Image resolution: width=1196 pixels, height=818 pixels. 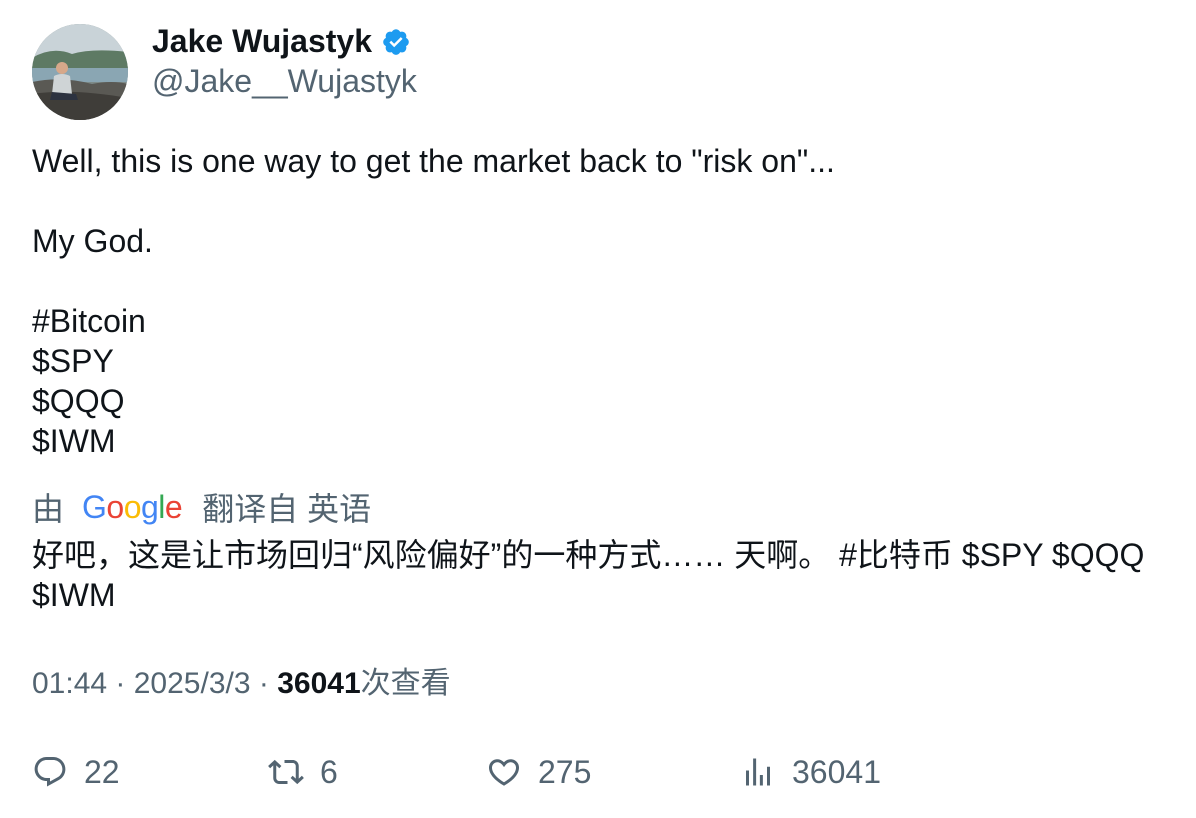 I want to click on tweet-text-line: My God., so click(x=92, y=241).